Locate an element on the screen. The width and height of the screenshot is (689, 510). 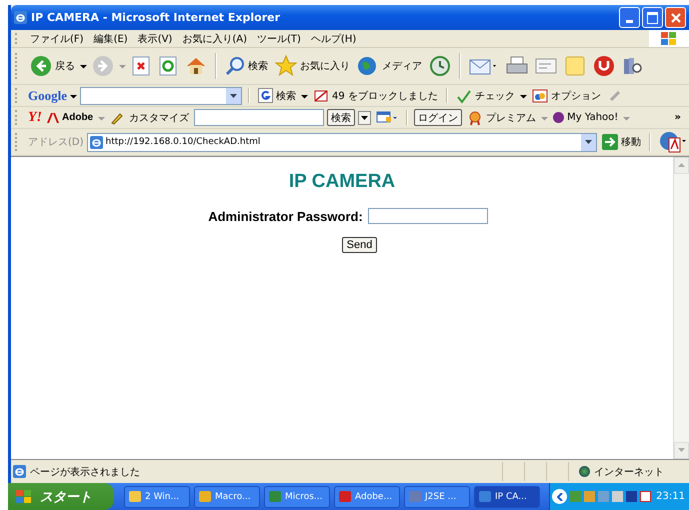
caret-down-icon is located at coordinates (681, 450).